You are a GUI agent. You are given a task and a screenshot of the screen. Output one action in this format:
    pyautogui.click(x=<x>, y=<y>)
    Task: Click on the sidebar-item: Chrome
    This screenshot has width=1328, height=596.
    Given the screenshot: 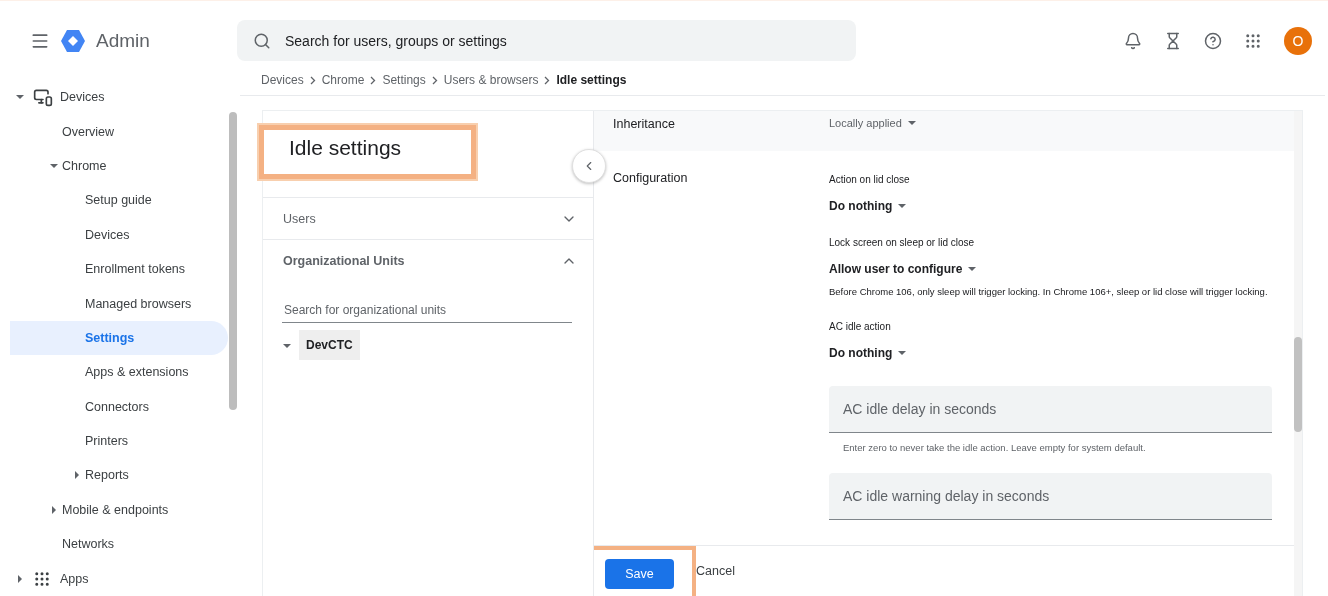 What is the action you would take?
    pyautogui.click(x=119, y=166)
    